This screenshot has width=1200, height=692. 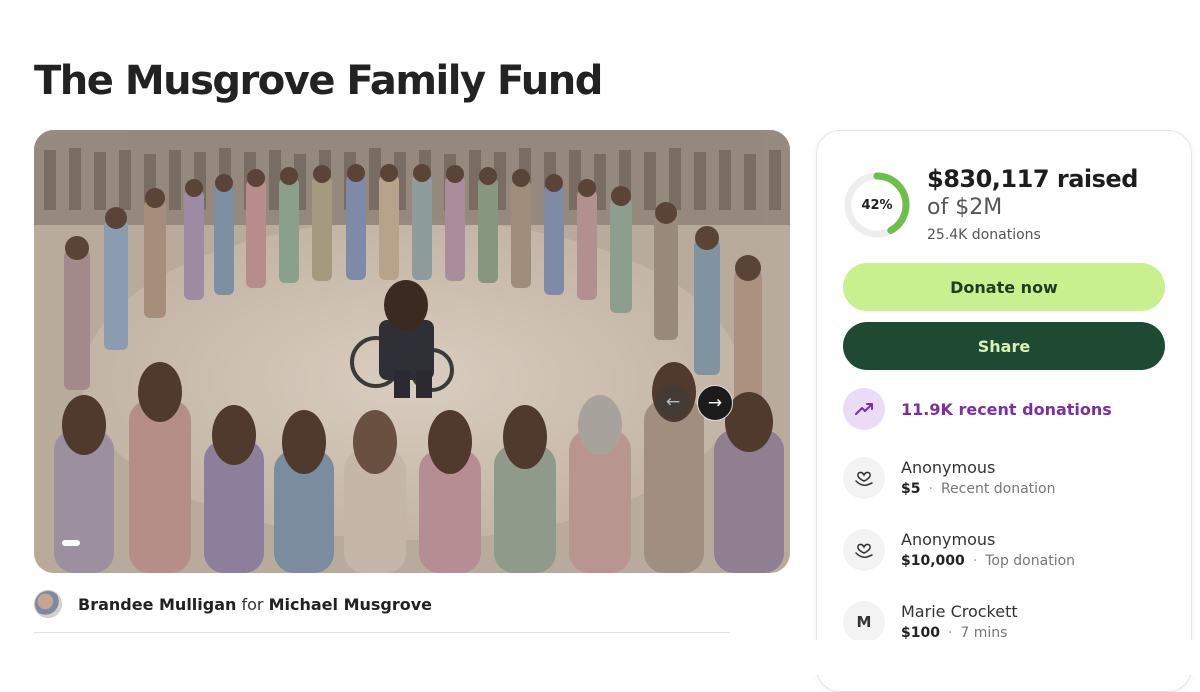 I want to click on page-bottom-edge, so click(x=600, y=657).